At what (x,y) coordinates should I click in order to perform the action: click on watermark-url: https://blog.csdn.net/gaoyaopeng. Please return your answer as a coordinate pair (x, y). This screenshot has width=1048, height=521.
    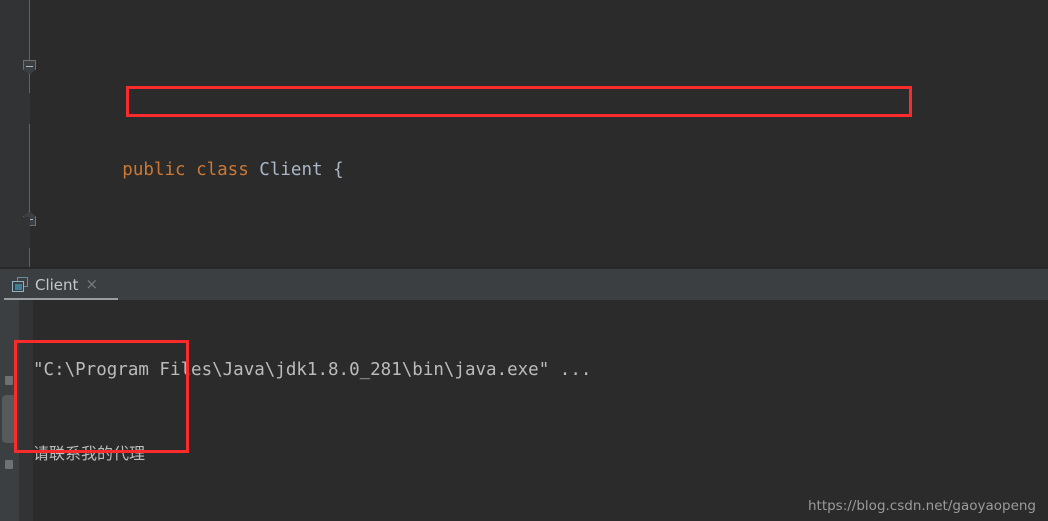
    Looking at the image, I should click on (921, 506).